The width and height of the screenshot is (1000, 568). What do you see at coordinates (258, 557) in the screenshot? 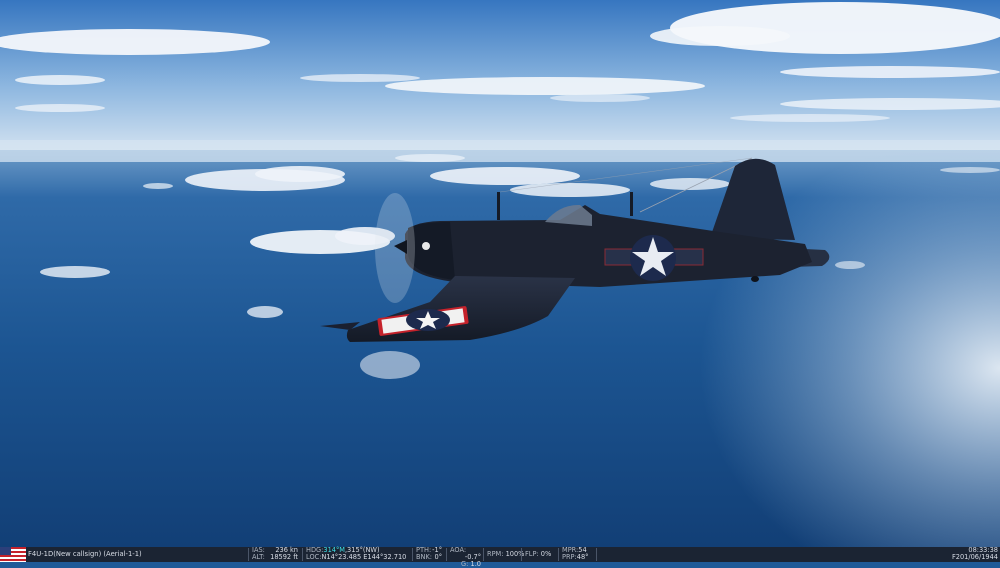
I see `alt-label: ALT:` at bounding box center [258, 557].